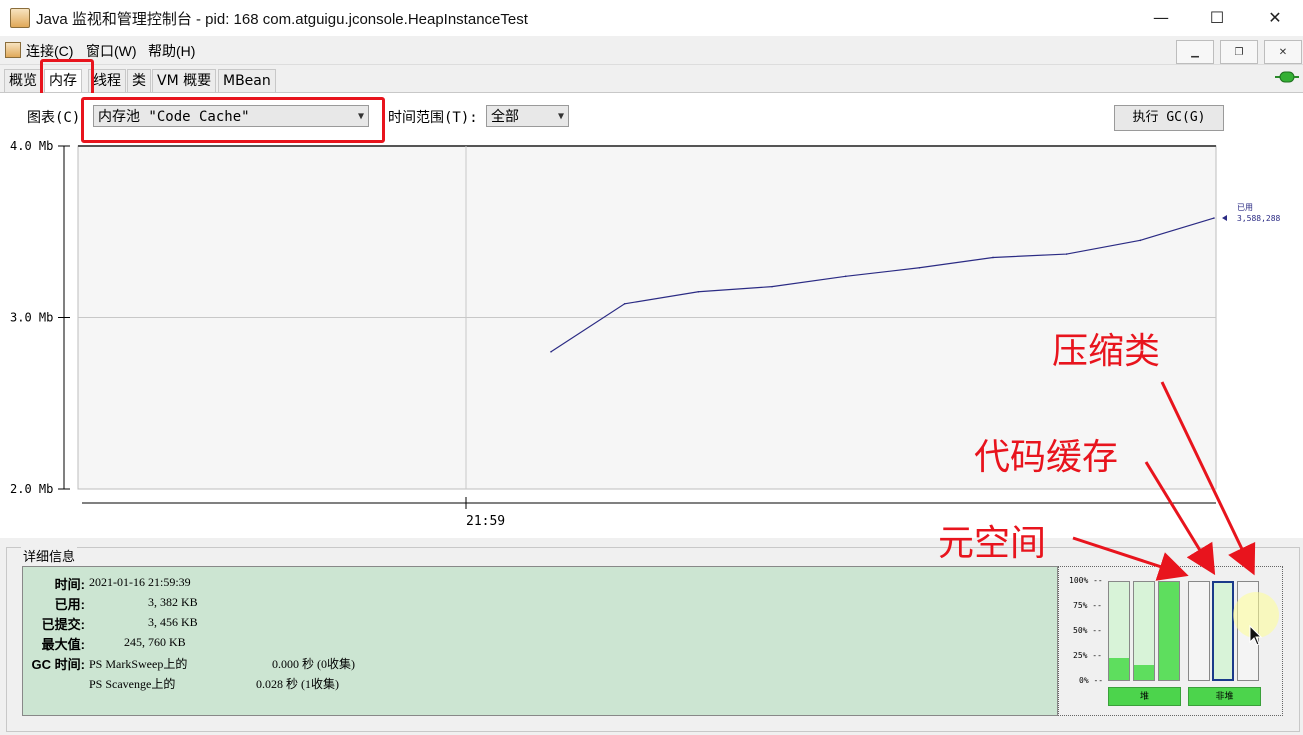 This screenshot has width=1303, height=735. Describe the element at coordinates (1180, 518) in the screenshot. I see `arrow-code-cache` at that location.